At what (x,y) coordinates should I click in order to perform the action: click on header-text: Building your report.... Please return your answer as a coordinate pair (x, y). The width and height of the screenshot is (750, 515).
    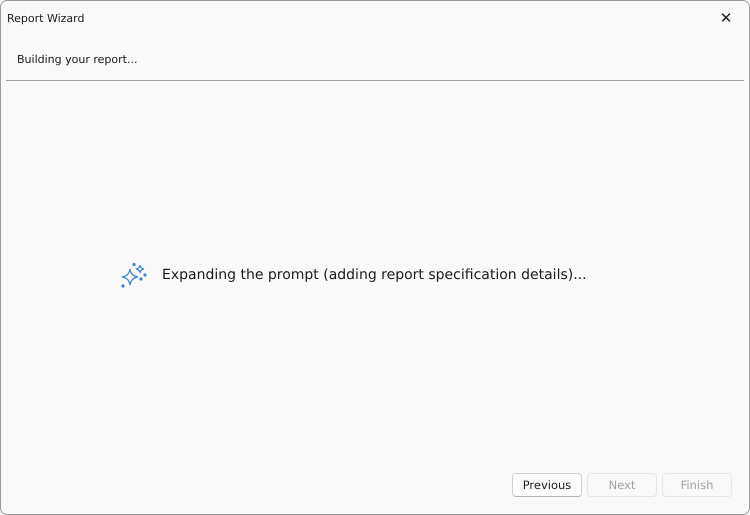
    Looking at the image, I should click on (77, 59).